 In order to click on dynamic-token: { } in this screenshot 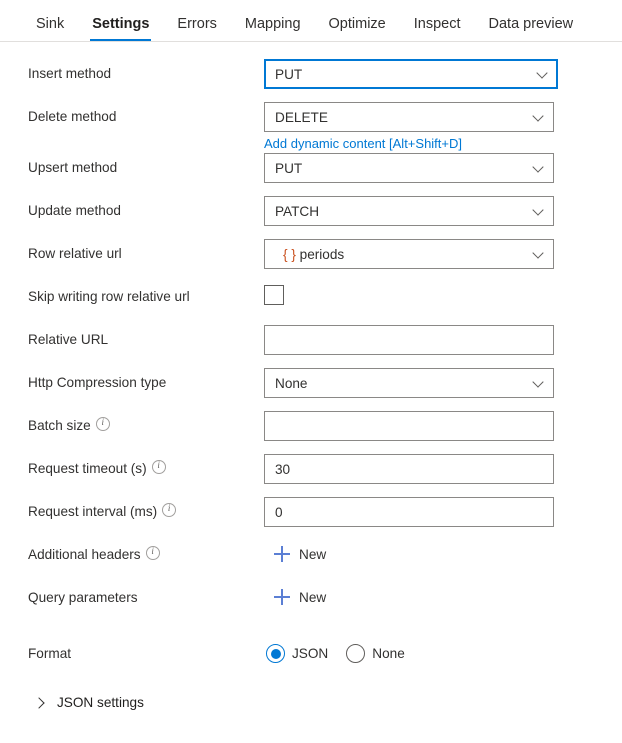, I will do `click(289, 254)`.